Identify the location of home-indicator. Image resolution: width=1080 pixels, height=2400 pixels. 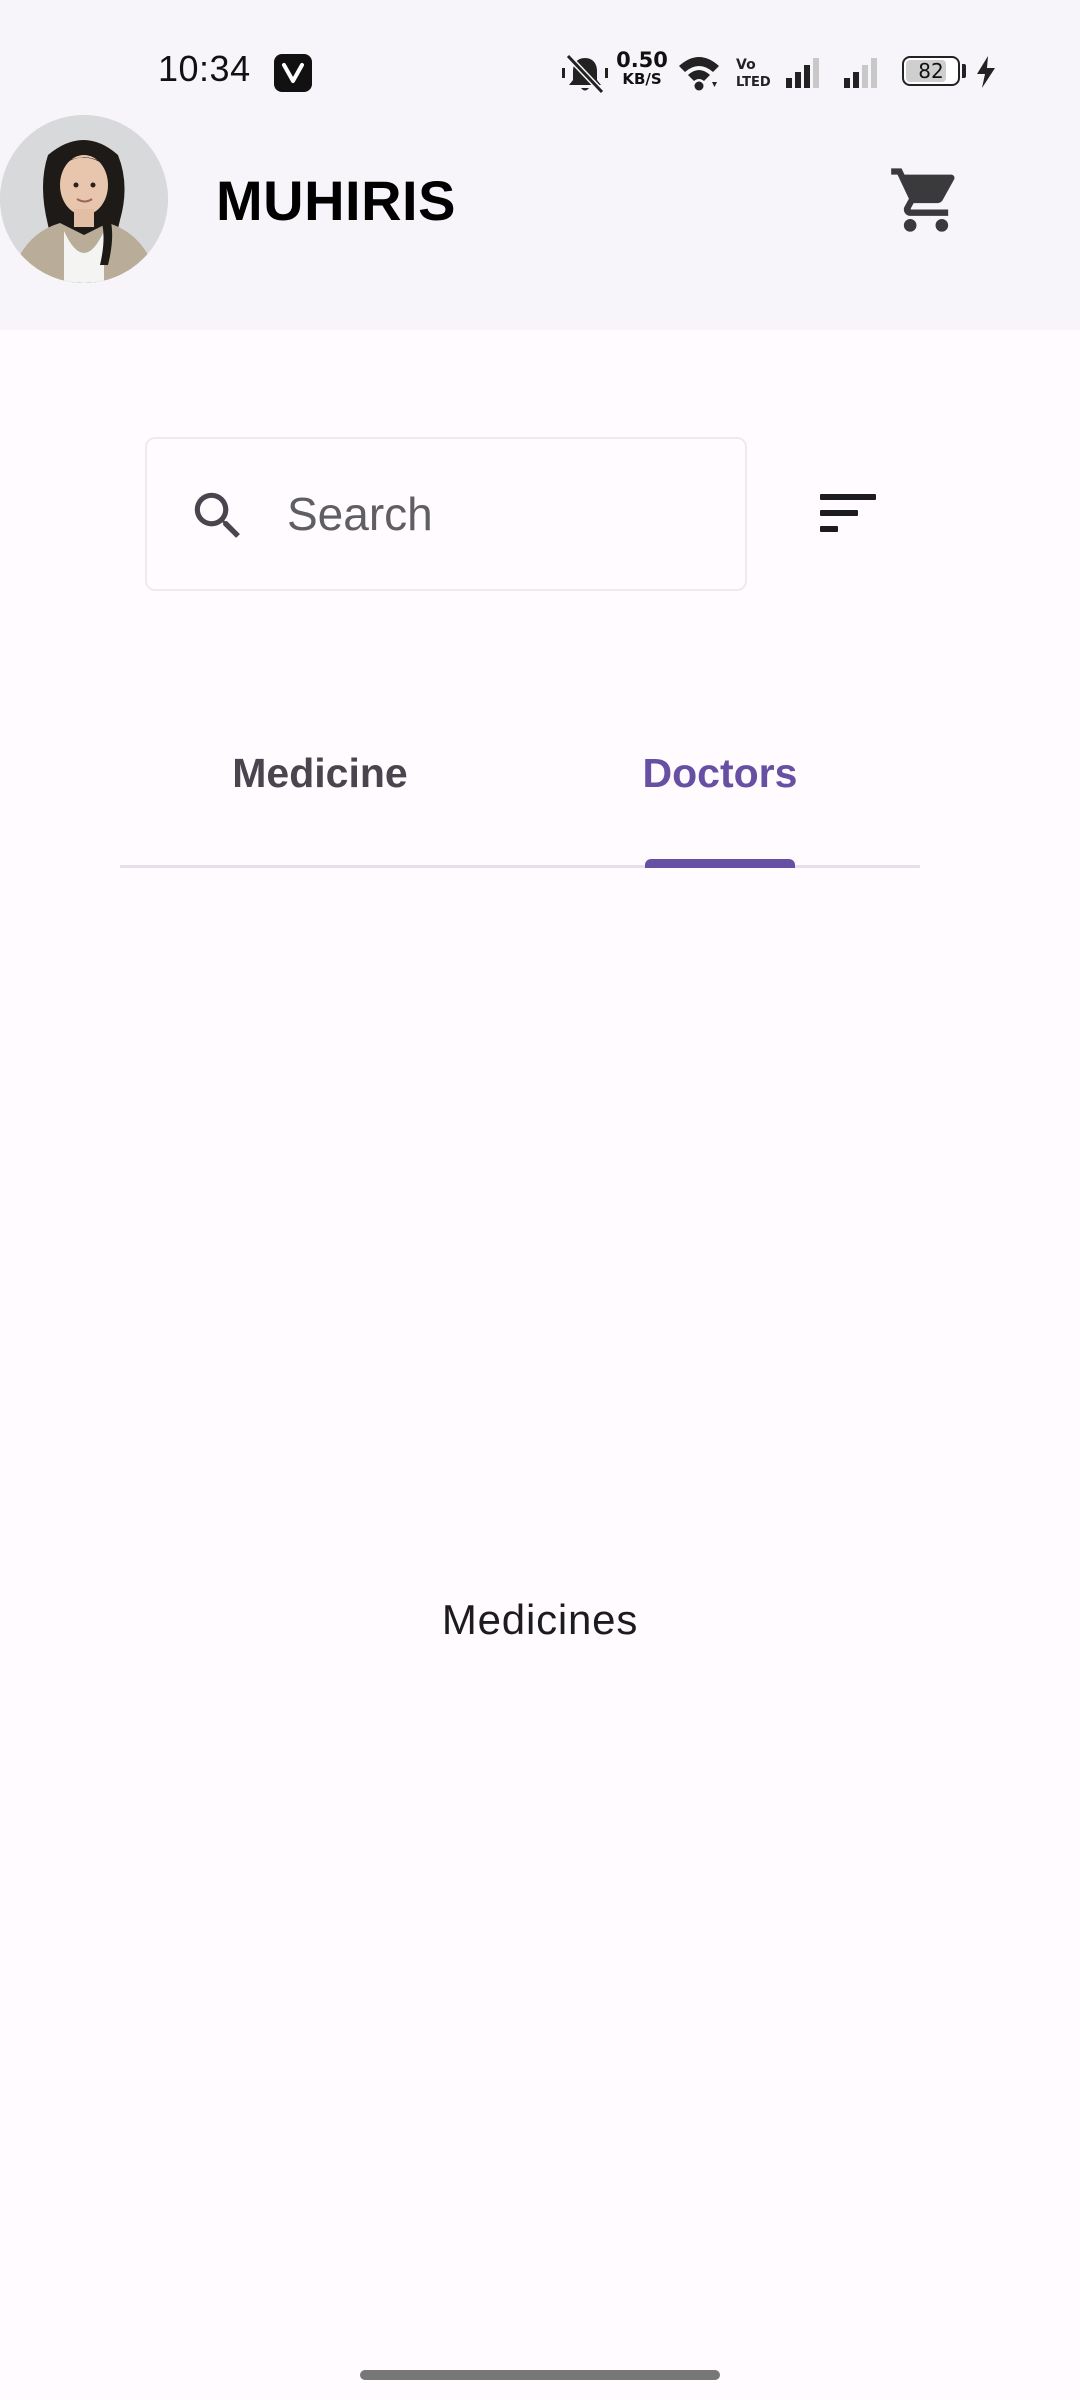
(540, 2375).